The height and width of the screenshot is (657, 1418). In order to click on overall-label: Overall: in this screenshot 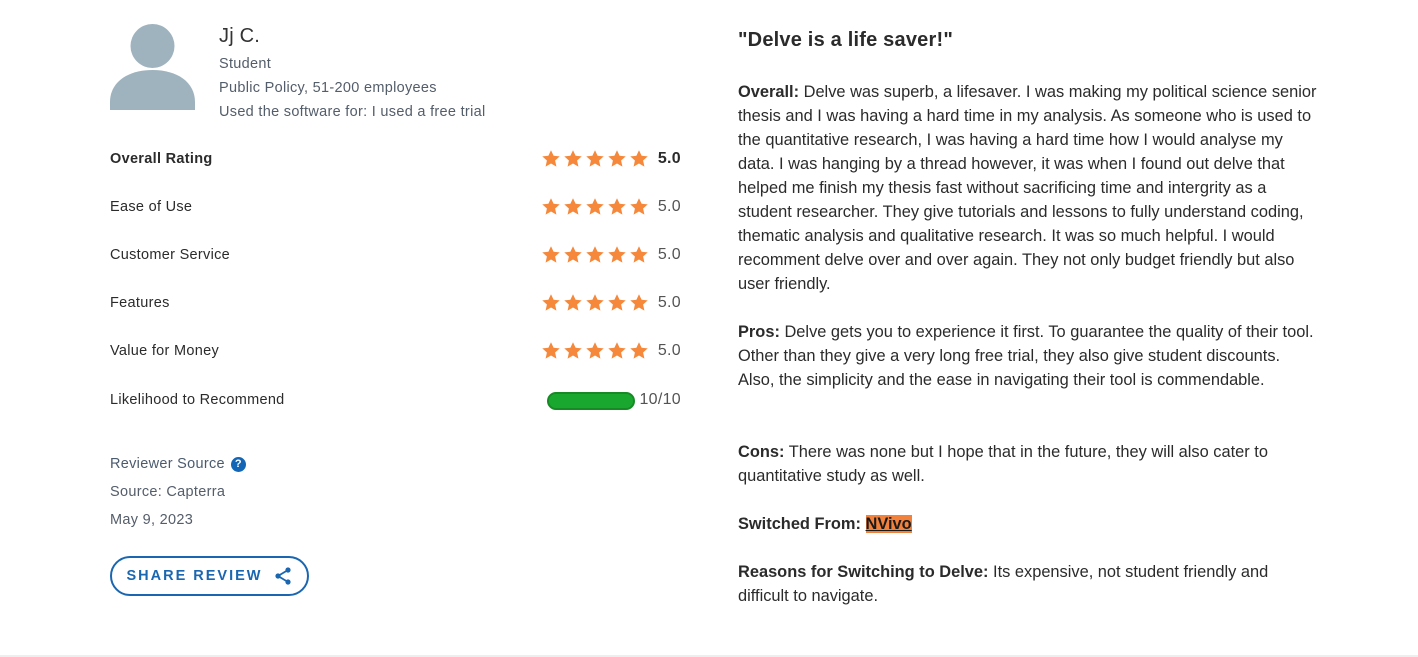, I will do `click(769, 92)`.